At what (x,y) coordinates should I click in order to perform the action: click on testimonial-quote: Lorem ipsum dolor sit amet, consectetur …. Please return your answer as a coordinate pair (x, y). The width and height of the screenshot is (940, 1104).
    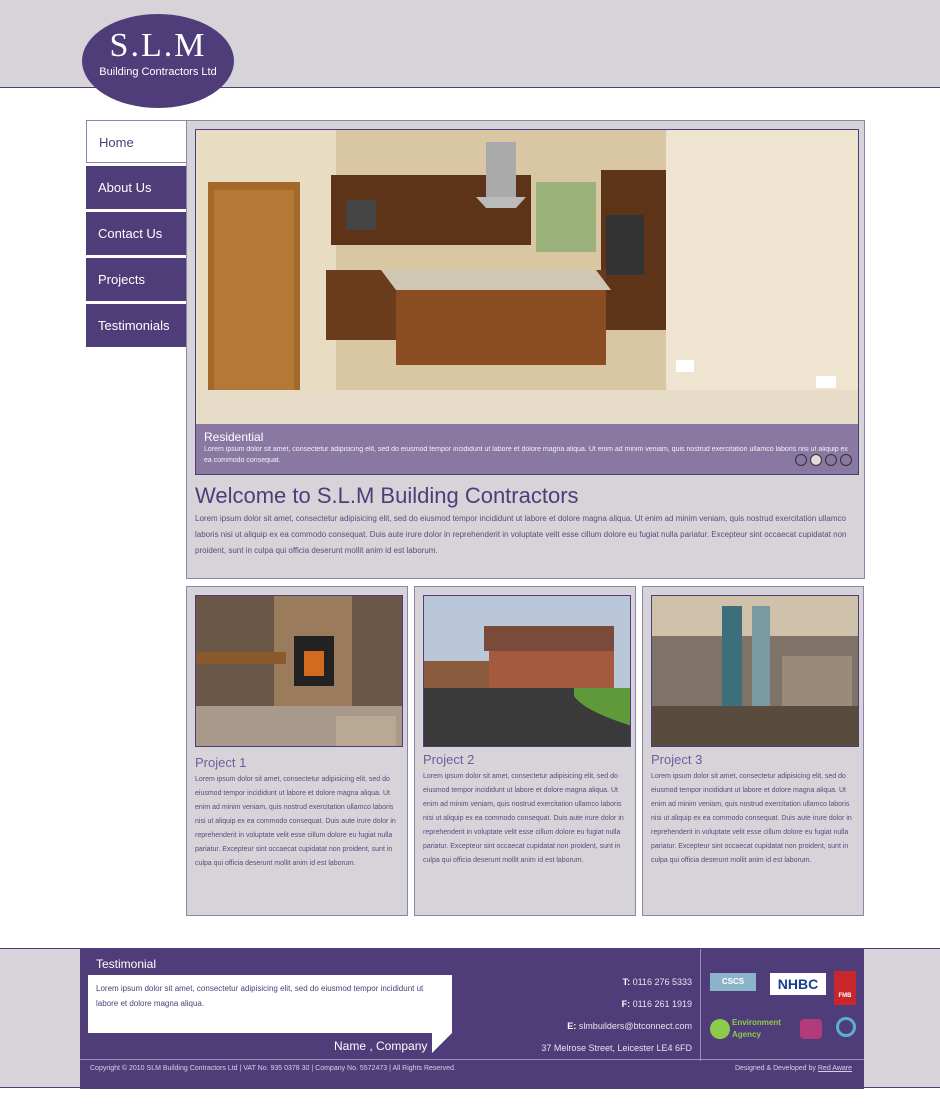
    Looking at the image, I should click on (270, 1004).